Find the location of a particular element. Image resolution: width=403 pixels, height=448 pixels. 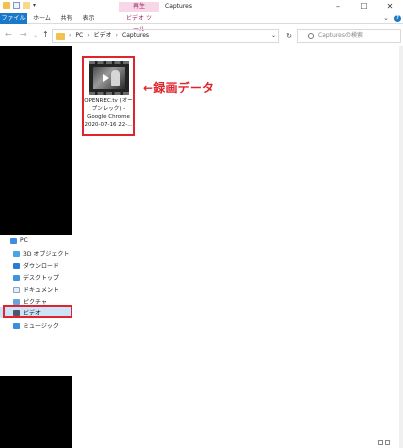

search-icon is located at coordinates (311, 36).